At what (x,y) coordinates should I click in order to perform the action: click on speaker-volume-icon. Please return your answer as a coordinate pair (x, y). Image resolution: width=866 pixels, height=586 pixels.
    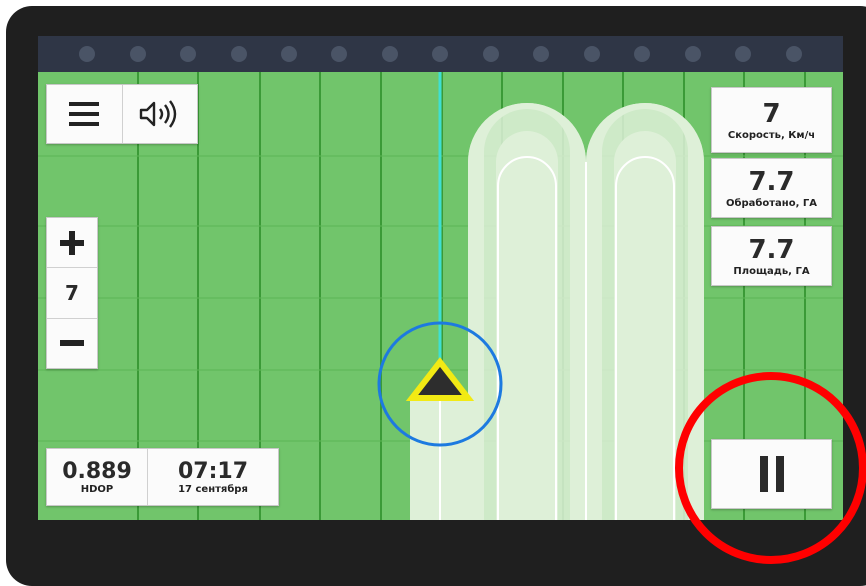
    Looking at the image, I should click on (157, 114).